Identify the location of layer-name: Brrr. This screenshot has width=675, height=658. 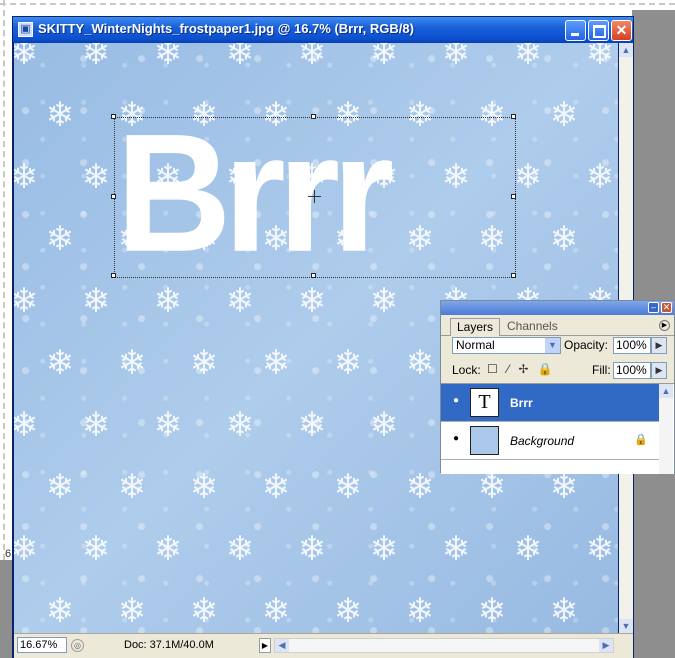
(521, 403).